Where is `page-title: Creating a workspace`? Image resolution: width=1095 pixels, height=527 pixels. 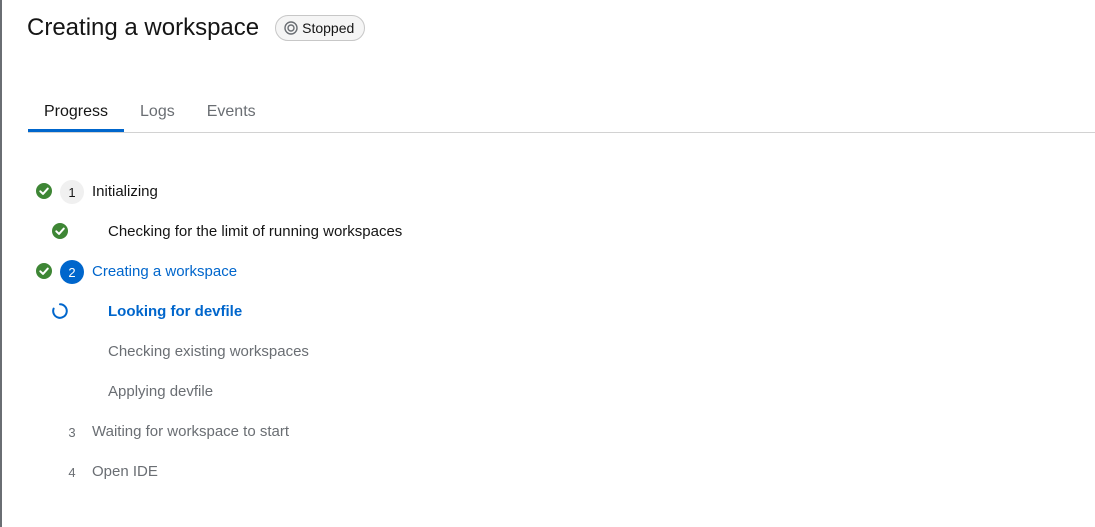
page-title: Creating a workspace is located at coordinates (143, 27).